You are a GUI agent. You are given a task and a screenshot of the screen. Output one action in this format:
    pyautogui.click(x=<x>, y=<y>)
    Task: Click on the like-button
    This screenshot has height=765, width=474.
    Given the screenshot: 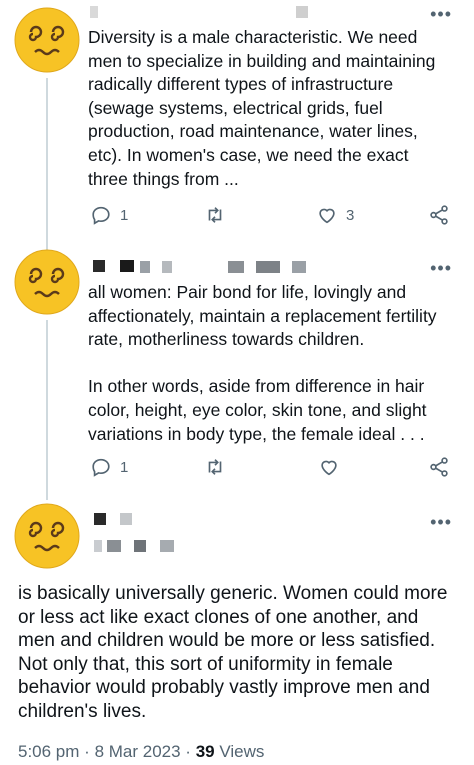 What is the action you would take?
    pyautogui.click(x=329, y=467)
    